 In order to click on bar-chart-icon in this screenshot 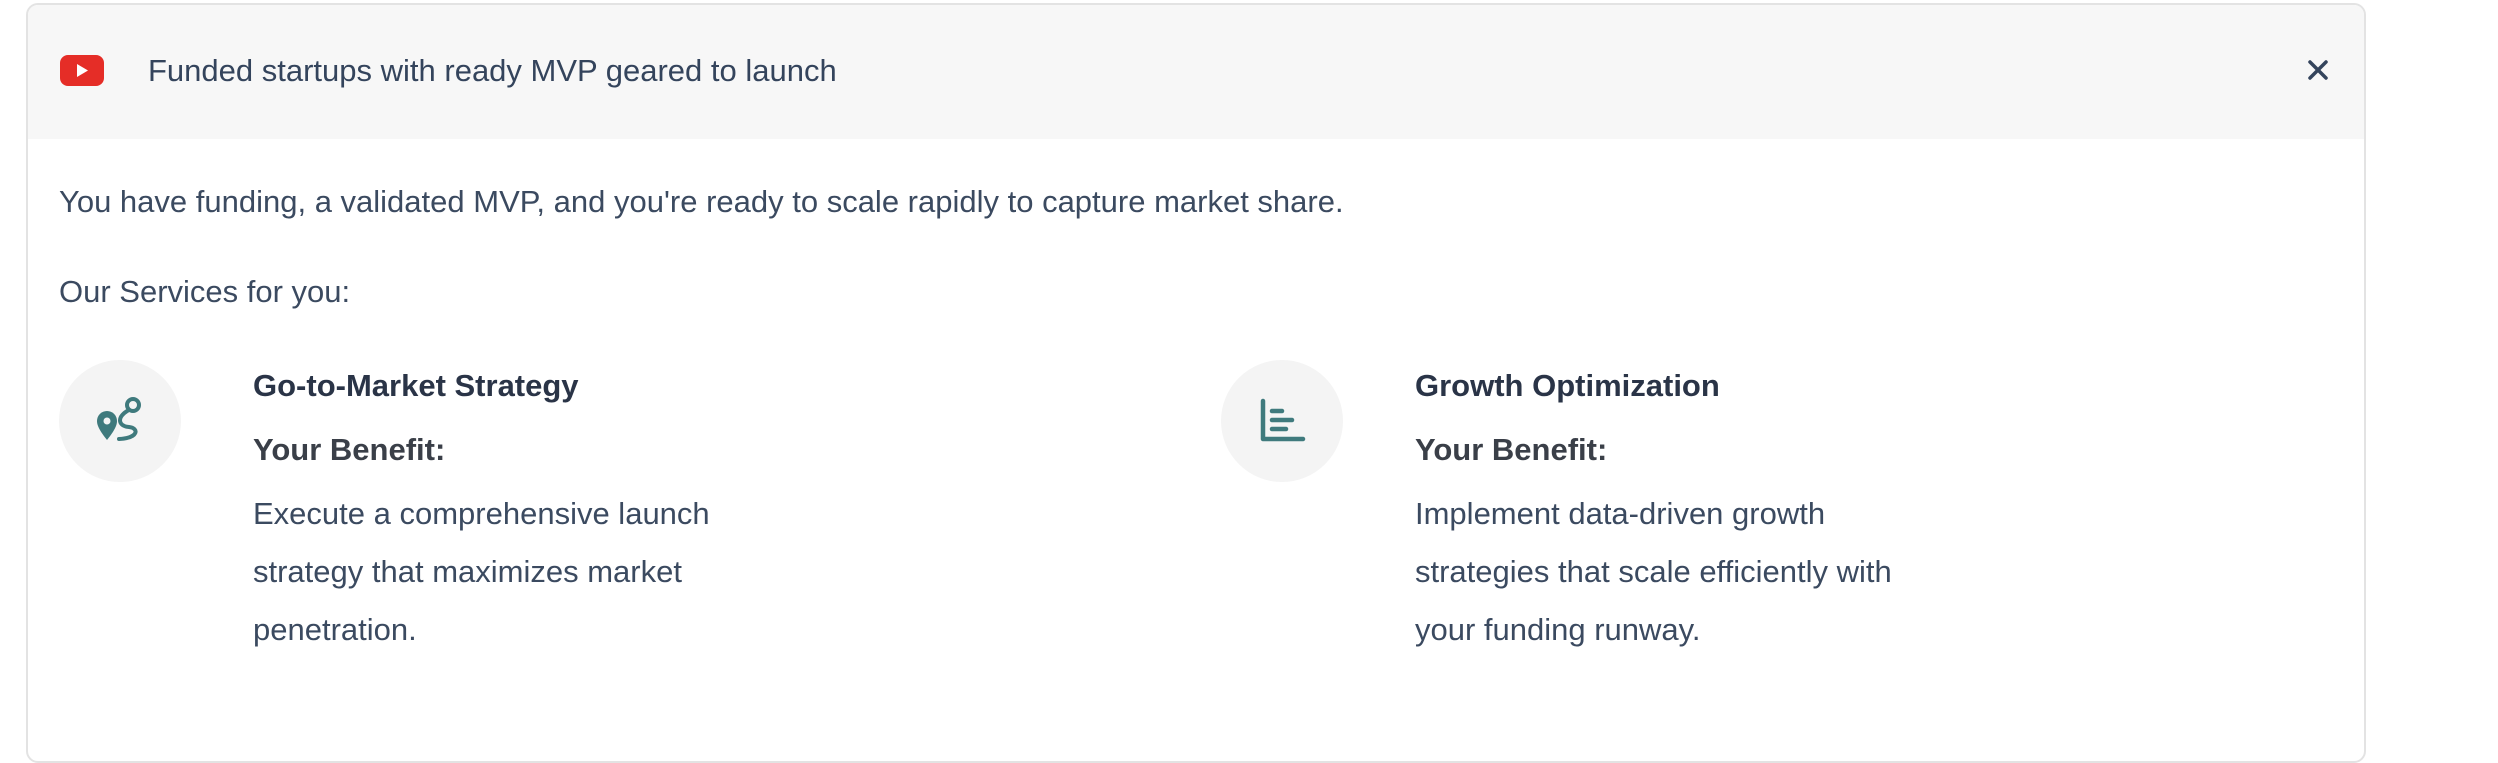, I will do `click(1283, 420)`.